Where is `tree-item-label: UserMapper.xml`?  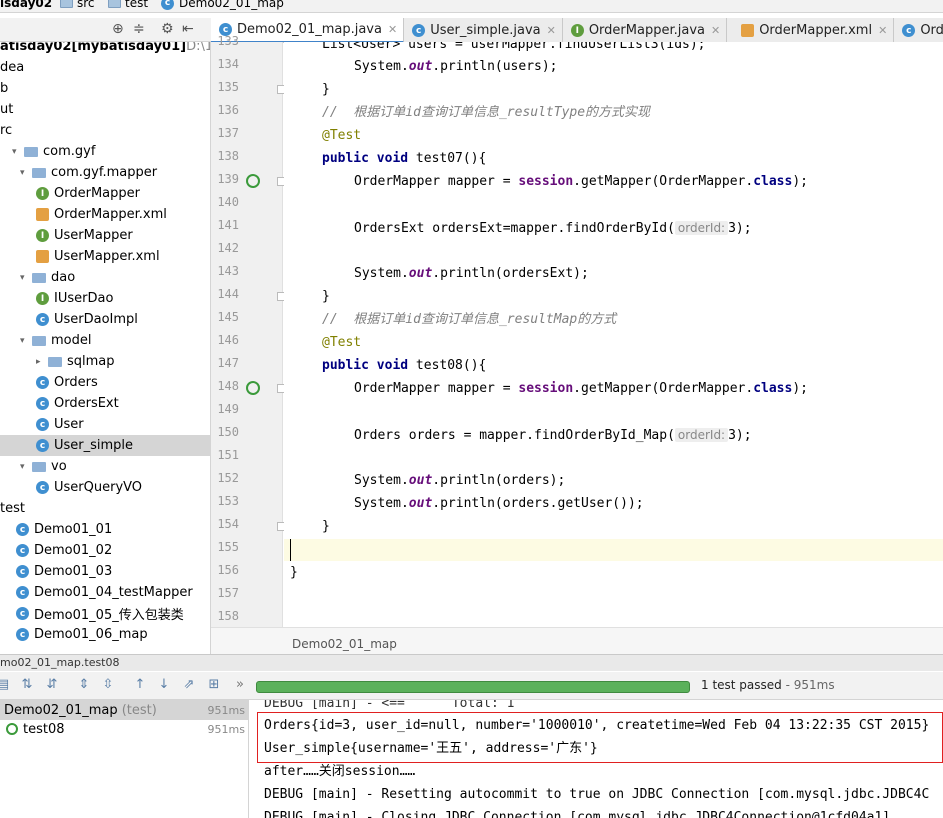
tree-item-label: UserMapper.xml is located at coordinates (107, 256).